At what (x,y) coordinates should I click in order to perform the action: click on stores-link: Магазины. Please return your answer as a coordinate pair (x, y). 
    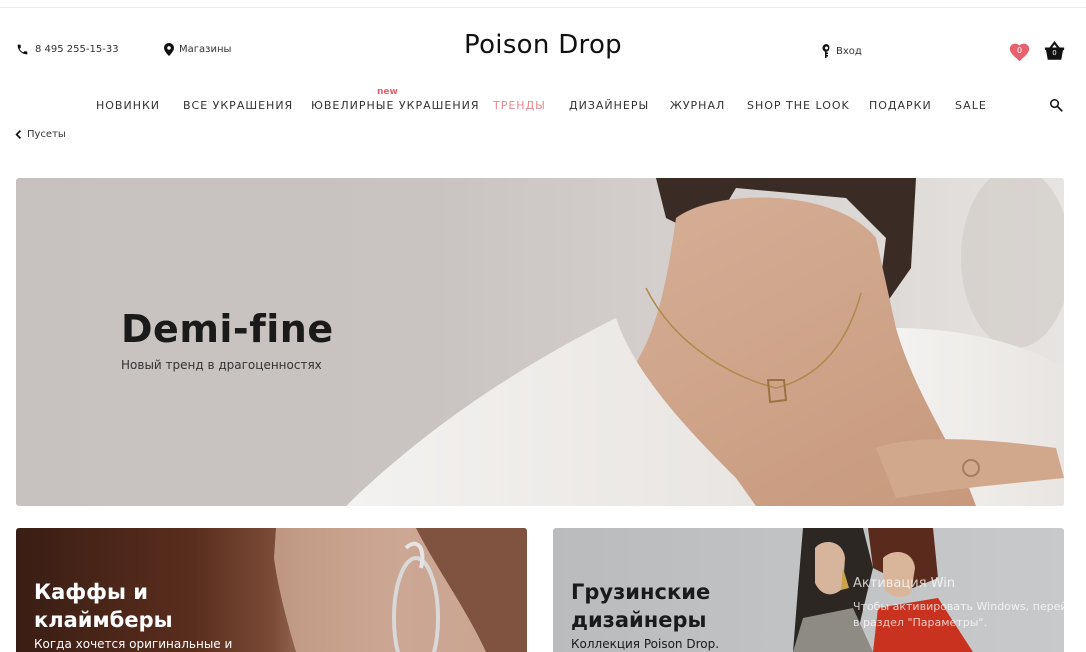
    Looking at the image, I should click on (197, 49).